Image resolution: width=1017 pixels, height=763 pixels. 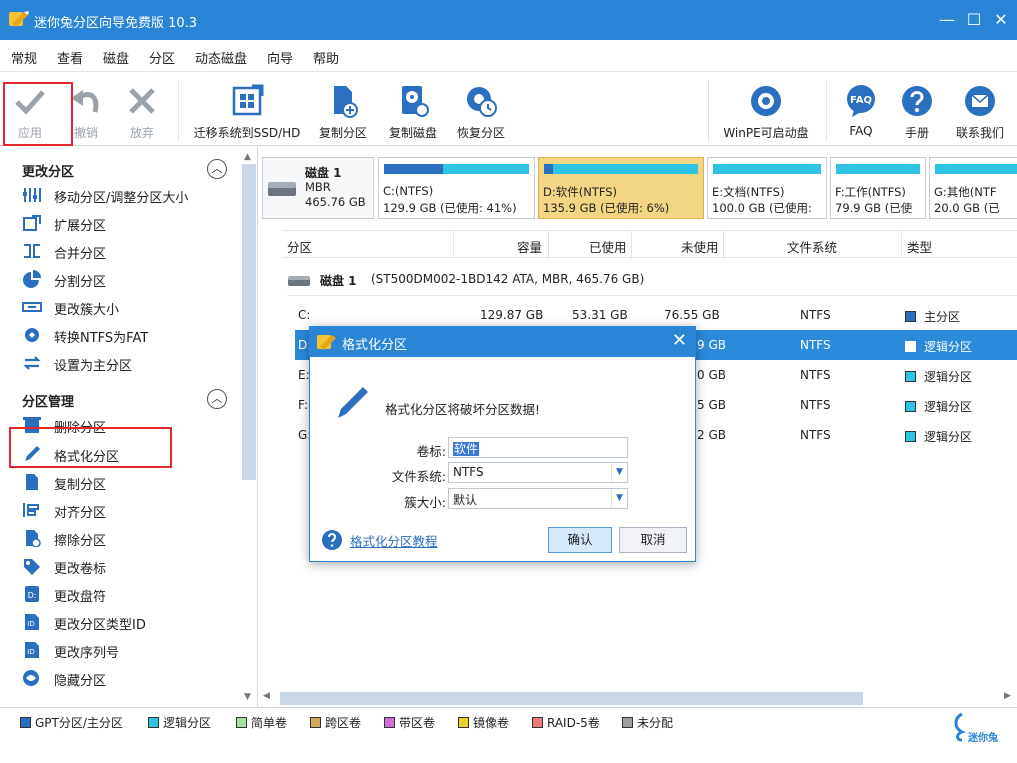 What do you see at coordinates (127, 223) in the screenshot?
I see `sidebar-item-extend: 扩展分区` at bounding box center [127, 223].